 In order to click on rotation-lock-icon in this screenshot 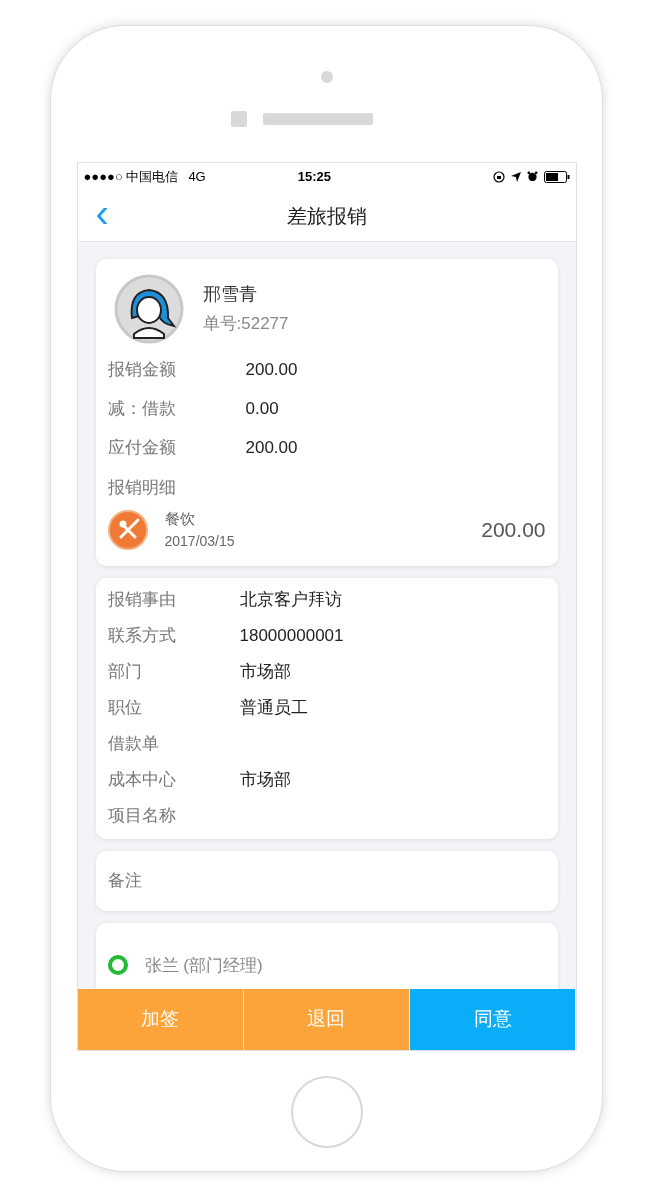, I will do `click(498, 176)`.